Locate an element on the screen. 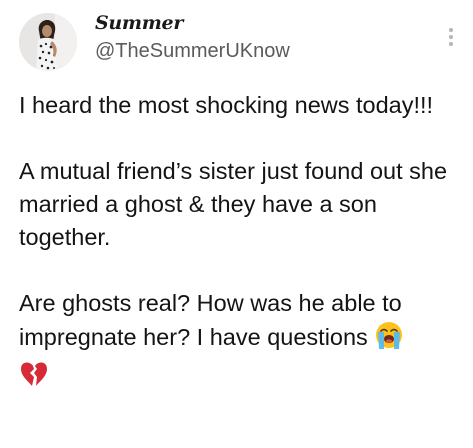  profile-photo is located at coordinates (48, 42).